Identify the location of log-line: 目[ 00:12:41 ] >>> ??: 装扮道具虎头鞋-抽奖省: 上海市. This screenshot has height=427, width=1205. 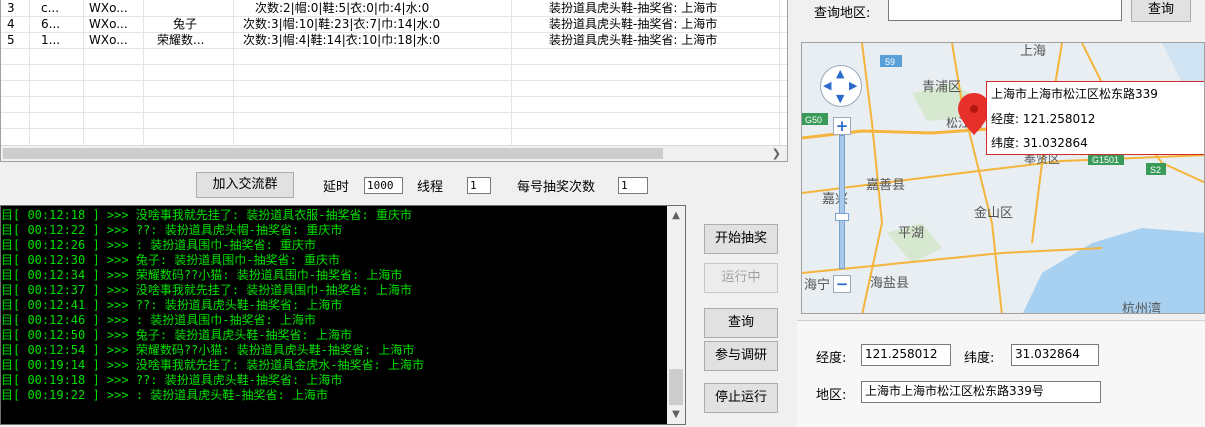
(172, 305).